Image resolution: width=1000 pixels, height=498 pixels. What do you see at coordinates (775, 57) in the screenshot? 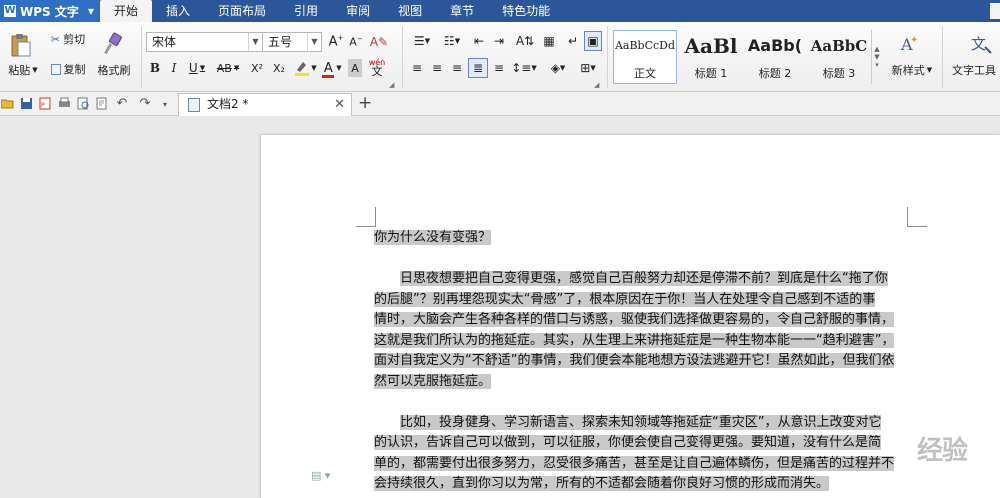
I see `style-heading-2: AaBb( 标题 2` at bounding box center [775, 57].